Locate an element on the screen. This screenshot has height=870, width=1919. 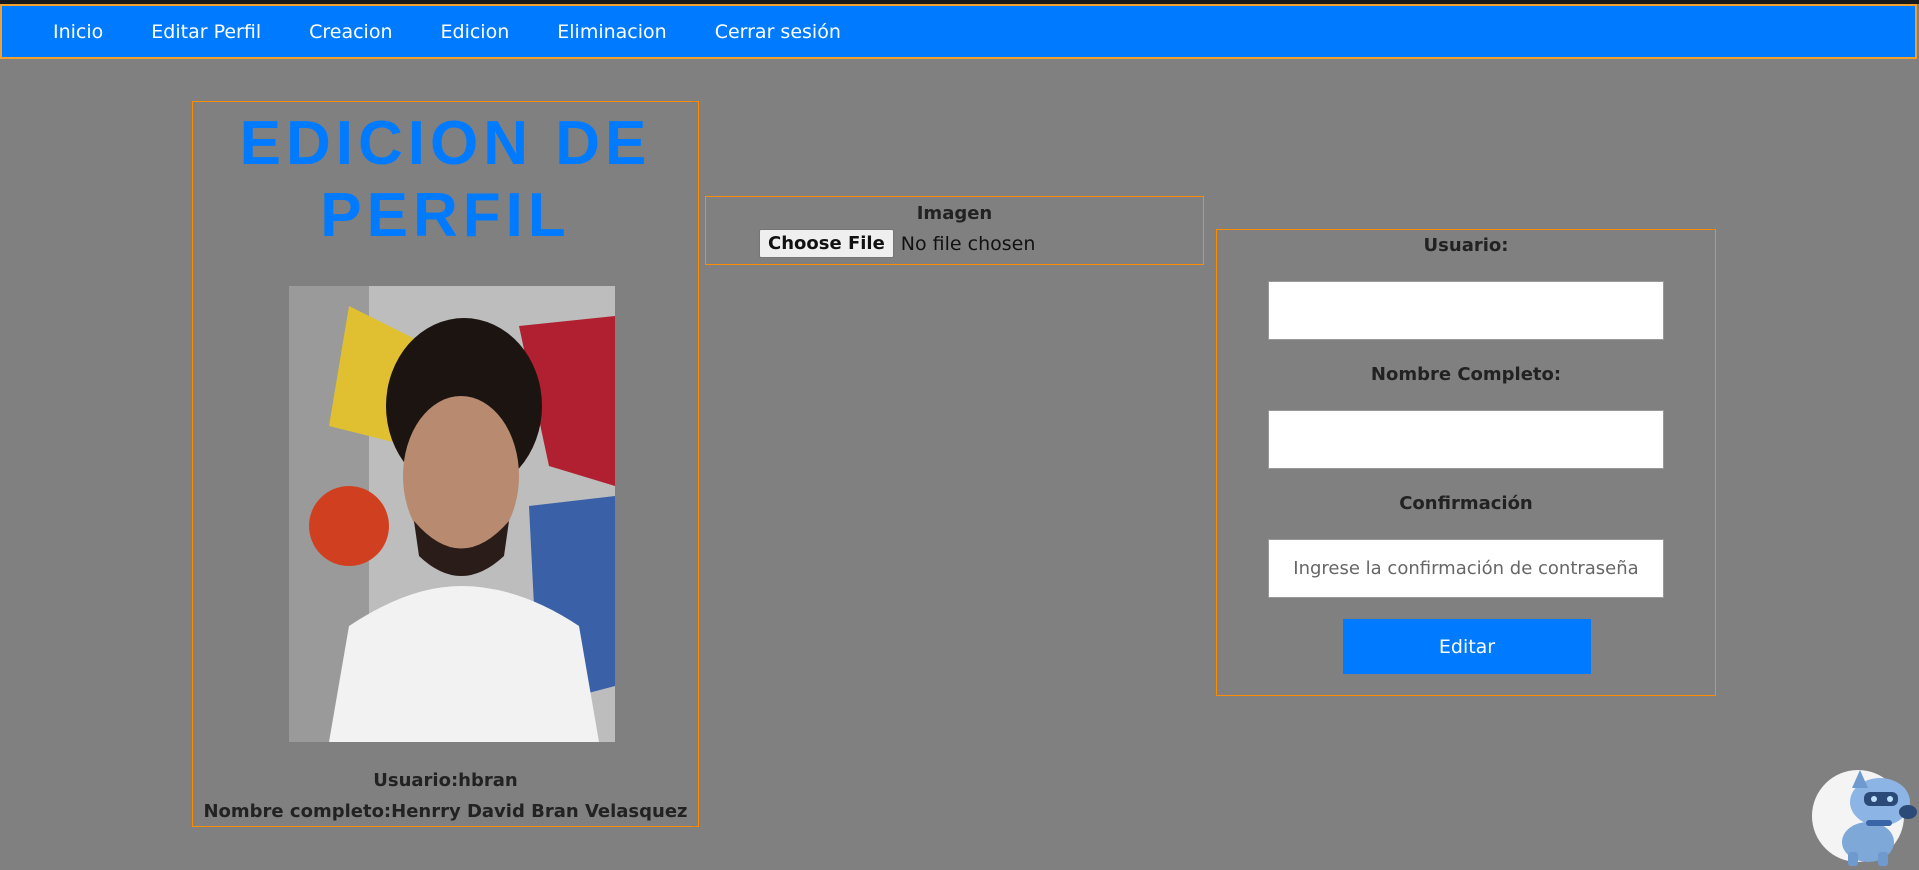
image-upload-panel: Imagen Choose File No file chosen is located at coordinates (954, 230).